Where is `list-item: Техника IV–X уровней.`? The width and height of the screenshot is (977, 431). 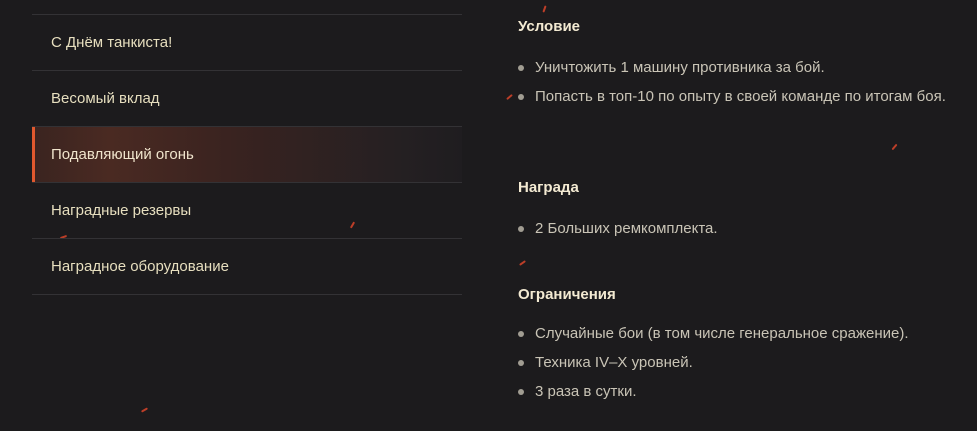 list-item: Техника IV–X уровней. is located at coordinates (733, 362).